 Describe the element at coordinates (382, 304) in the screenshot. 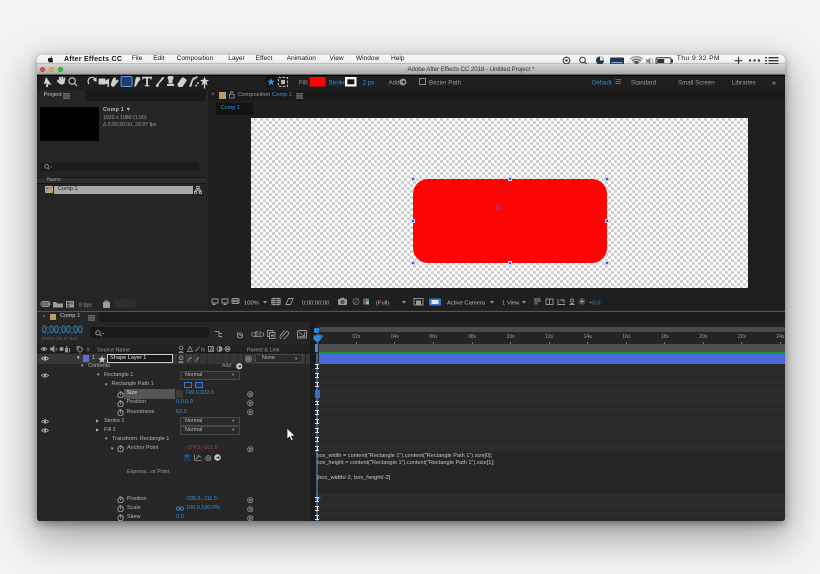

I see `svg-text: (Full)` at that location.